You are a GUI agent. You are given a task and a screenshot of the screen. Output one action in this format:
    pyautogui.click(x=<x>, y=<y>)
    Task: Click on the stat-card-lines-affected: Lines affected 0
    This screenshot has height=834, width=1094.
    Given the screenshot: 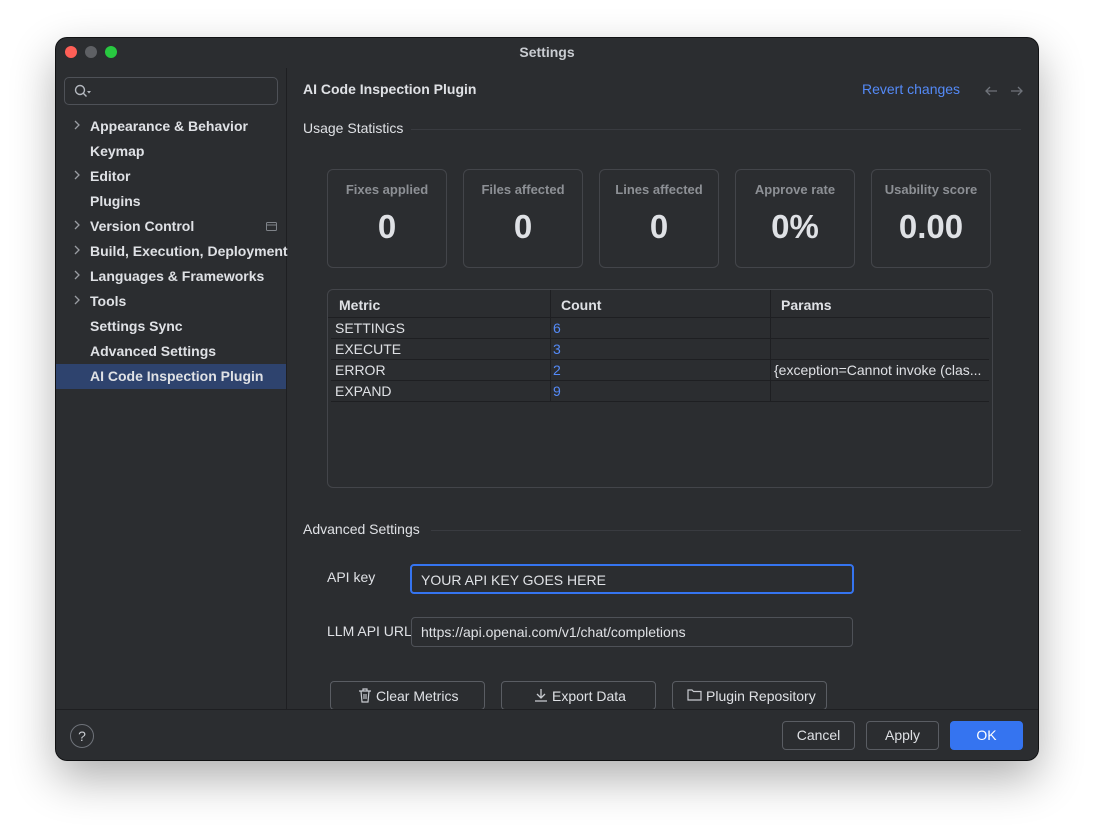 What is the action you would take?
    pyautogui.click(x=659, y=218)
    